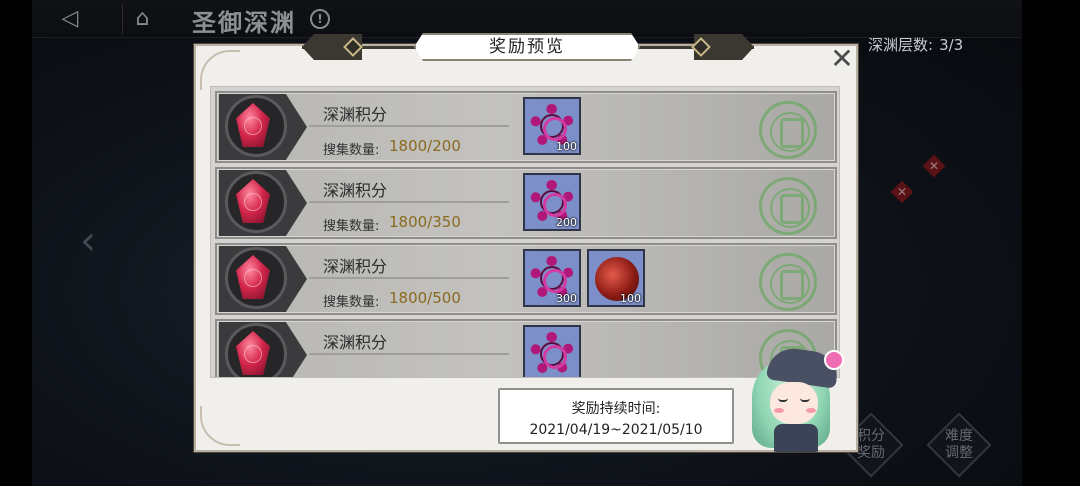  What do you see at coordinates (566, 222) in the screenshot?
I see `item-count: 200` at bounding box center [566, 222].